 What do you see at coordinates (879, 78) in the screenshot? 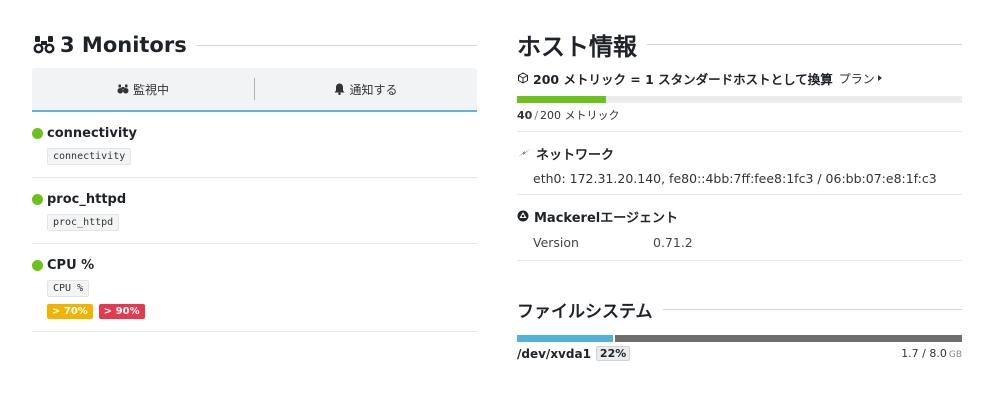
I see `caret-right-icon` at bounding box center [879, 78].